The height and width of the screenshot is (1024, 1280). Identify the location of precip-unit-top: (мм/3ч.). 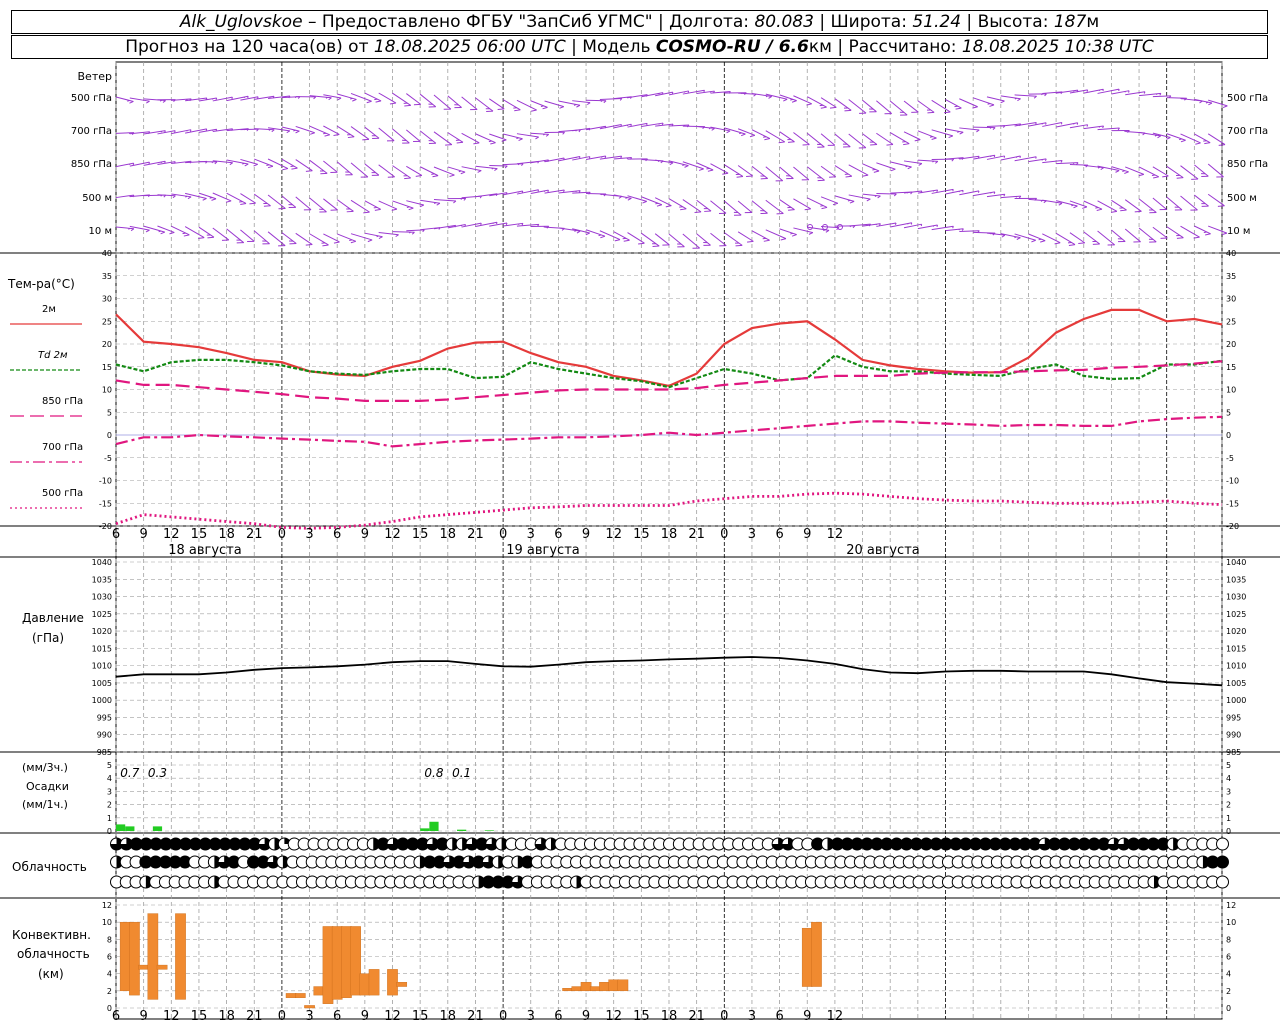
(45, 767).